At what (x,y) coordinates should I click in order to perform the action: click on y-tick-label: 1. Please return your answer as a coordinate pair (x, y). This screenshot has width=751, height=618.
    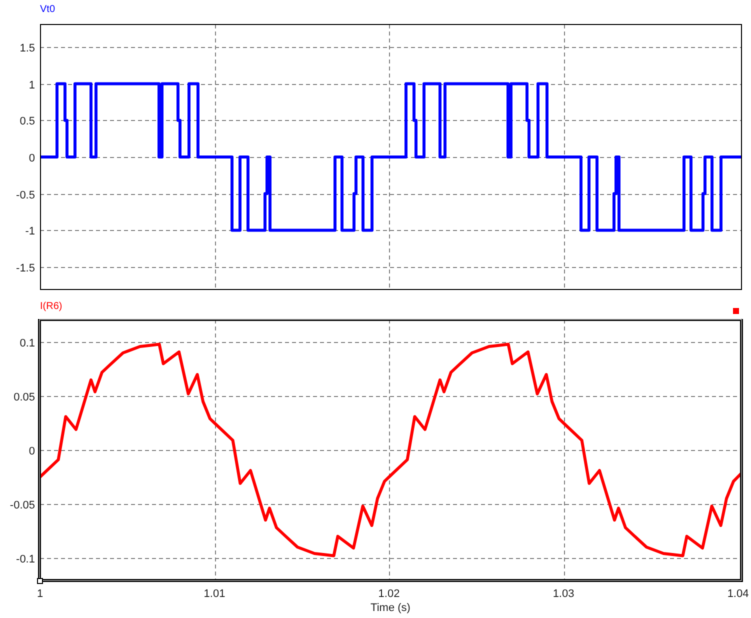
    Looking at the image, I should click on (31, 86).